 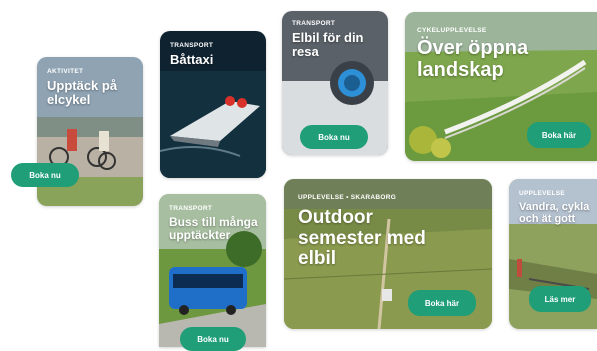 I want to click on card-category: Upplevelse • Skaraborg, so click(x=347, y=197).